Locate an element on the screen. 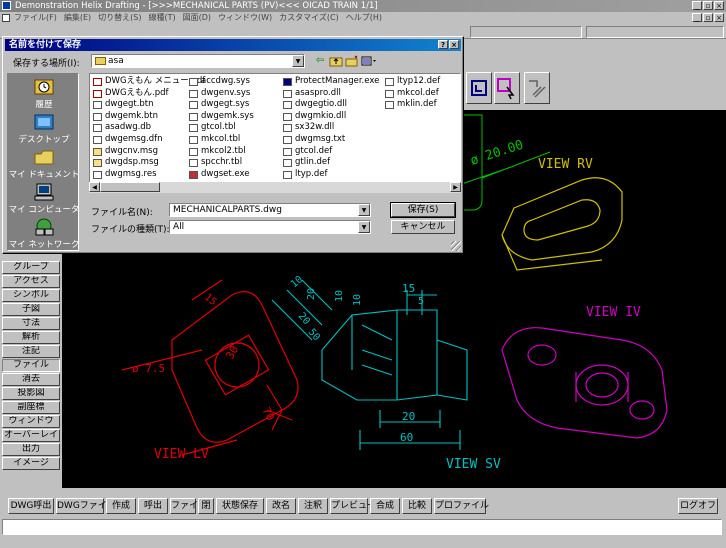 The width and height of the screenshot is (726, 548). dwg-load-button: DWG呼出 is located at coordinates (31, 506).